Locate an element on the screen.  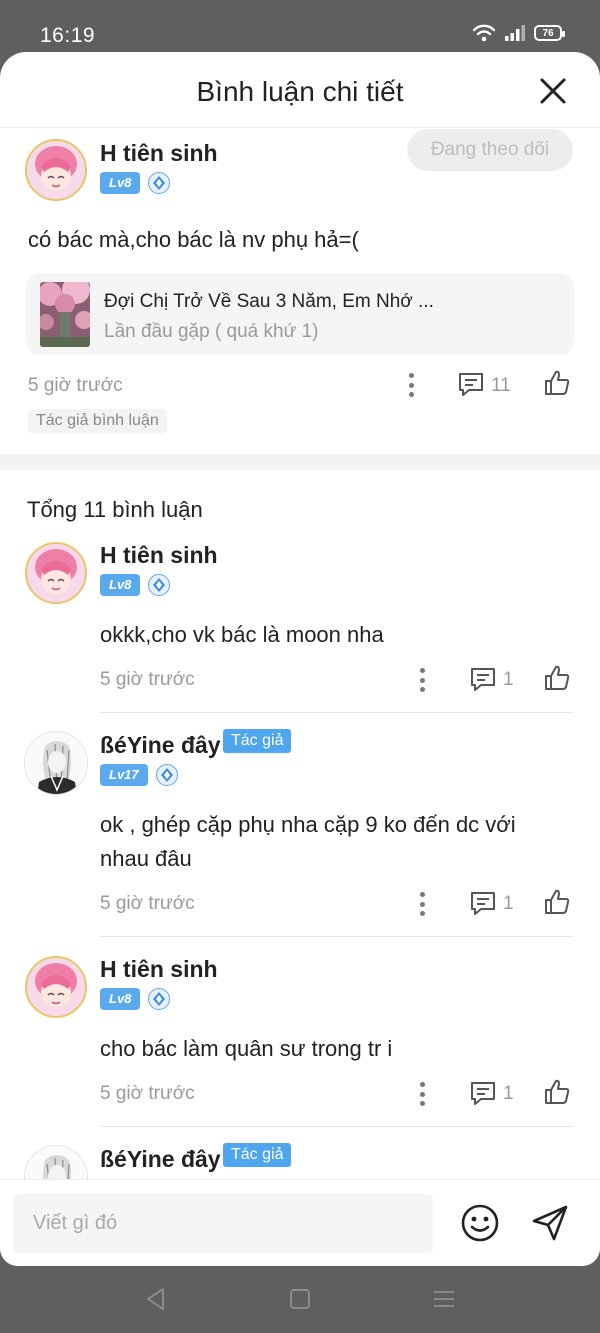
send-icon is located at coordinates (550, 1223).